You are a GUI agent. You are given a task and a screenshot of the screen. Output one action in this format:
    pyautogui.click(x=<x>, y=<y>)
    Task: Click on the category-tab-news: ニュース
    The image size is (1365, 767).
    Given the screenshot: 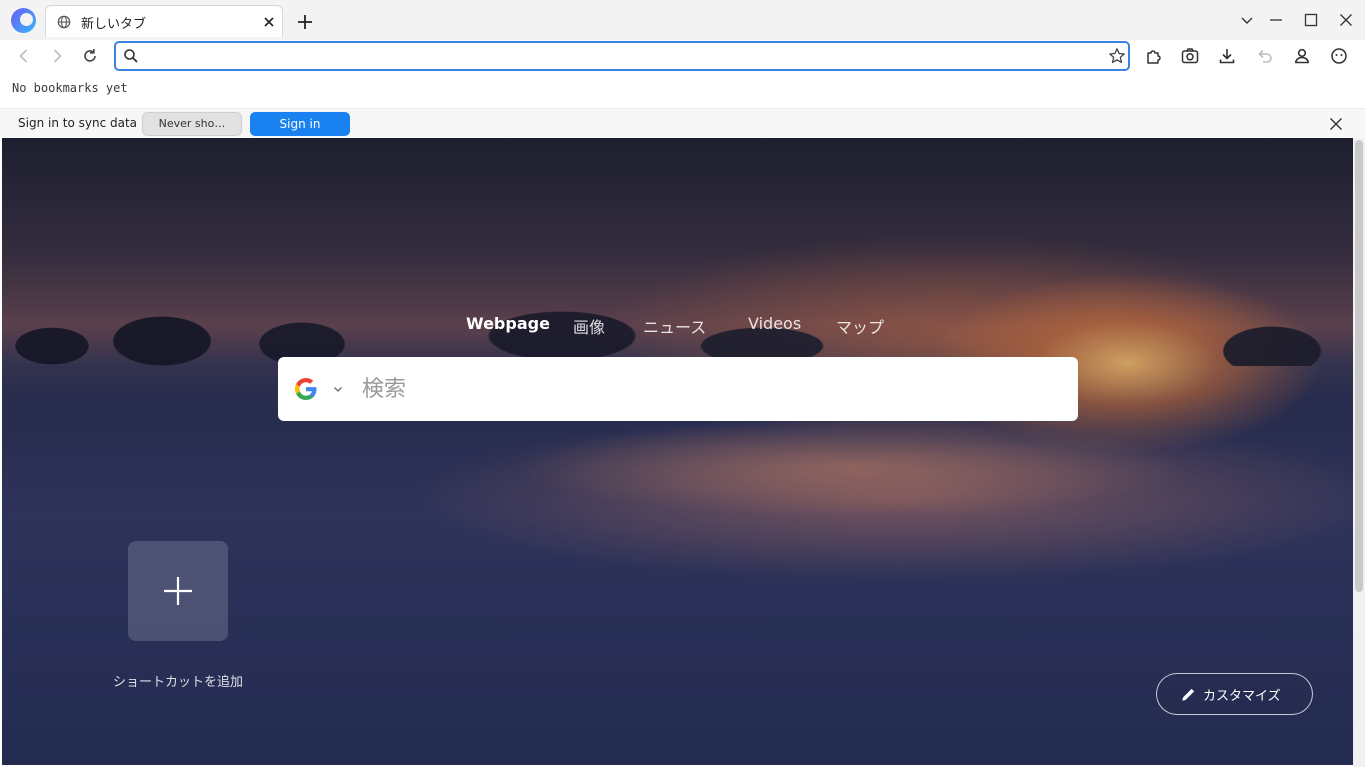 What is the action you would take?
    pyautogui.click(x=674, y=326)
    